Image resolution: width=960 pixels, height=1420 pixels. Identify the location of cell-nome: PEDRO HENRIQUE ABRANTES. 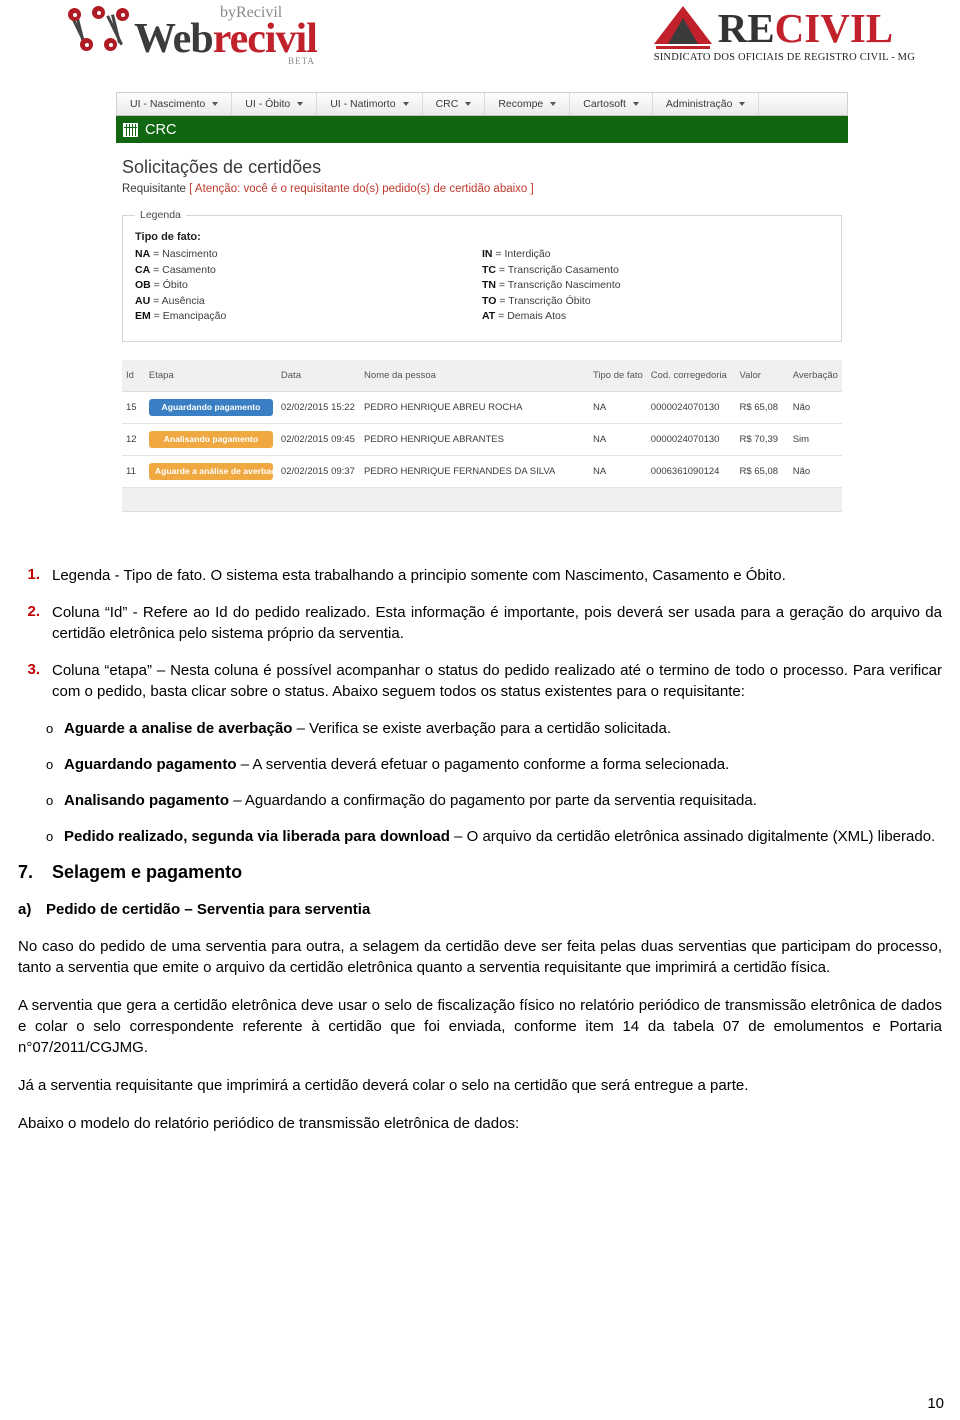
(474, 439).